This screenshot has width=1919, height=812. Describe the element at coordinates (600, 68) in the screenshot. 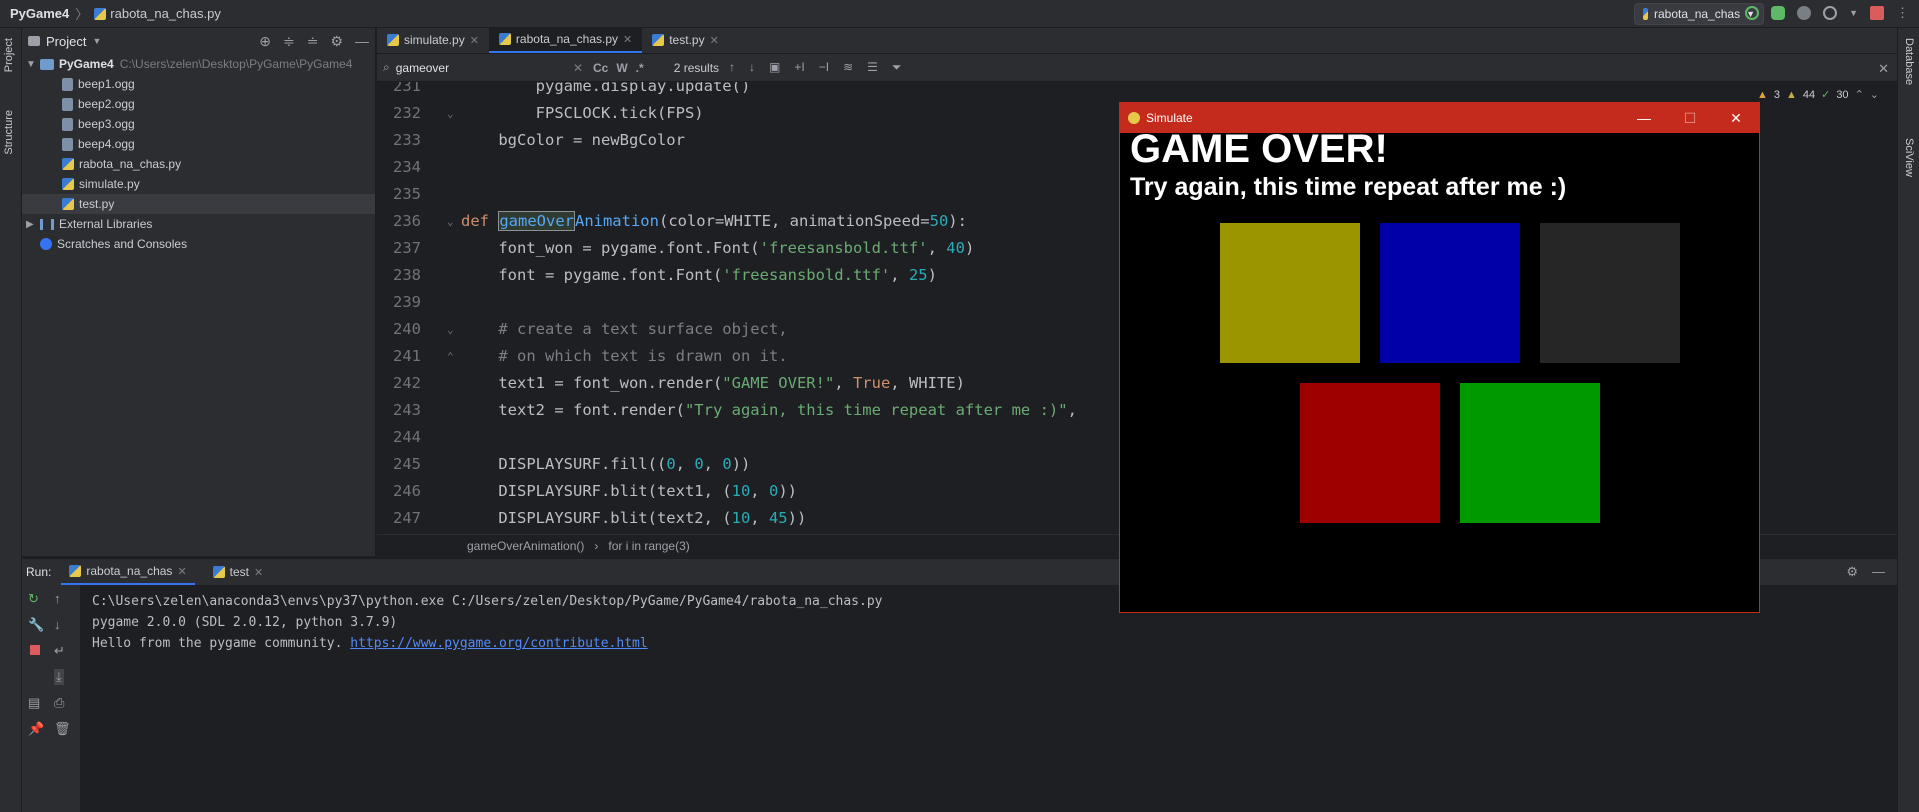

I see `match-case-toggle: Cc` at that location.